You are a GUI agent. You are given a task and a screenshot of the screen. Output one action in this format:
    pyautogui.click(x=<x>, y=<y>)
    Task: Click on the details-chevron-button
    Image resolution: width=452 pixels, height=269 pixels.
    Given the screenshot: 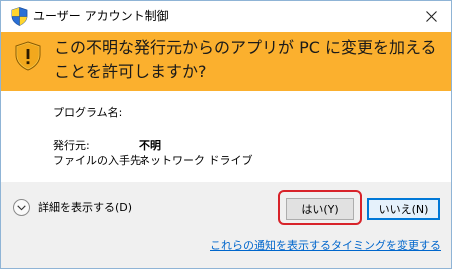 What is the action you would take?
    pyautogui.click(x=21, y=207)
    